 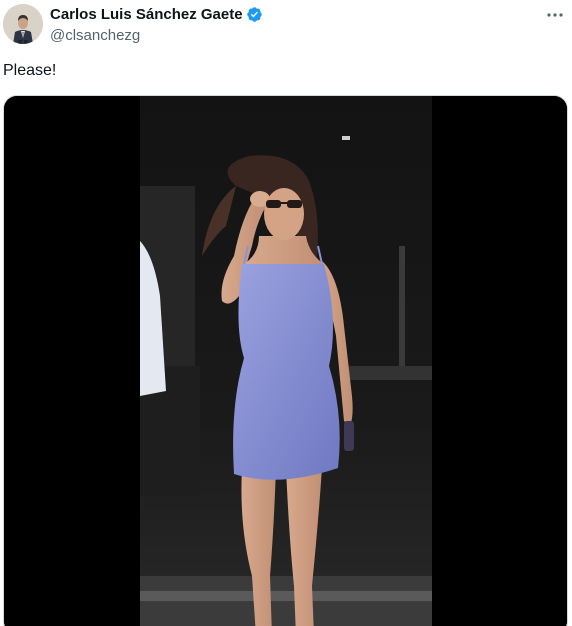 I want to click on display-name-row: Carlos Luis Sánchez Gaete, so click(x=156, y=14).